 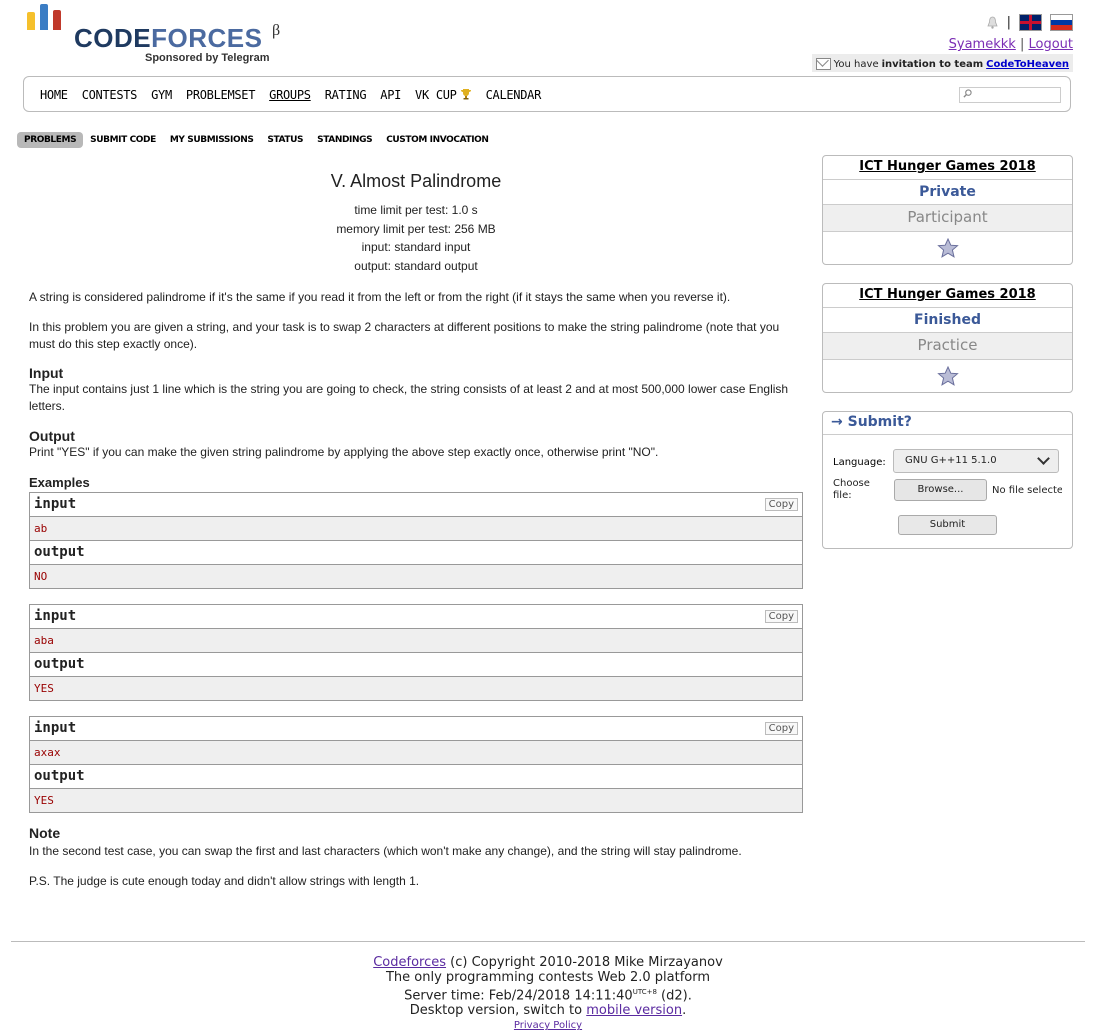 I want to click on example-input-value: axax, so click(x=47, y=752).